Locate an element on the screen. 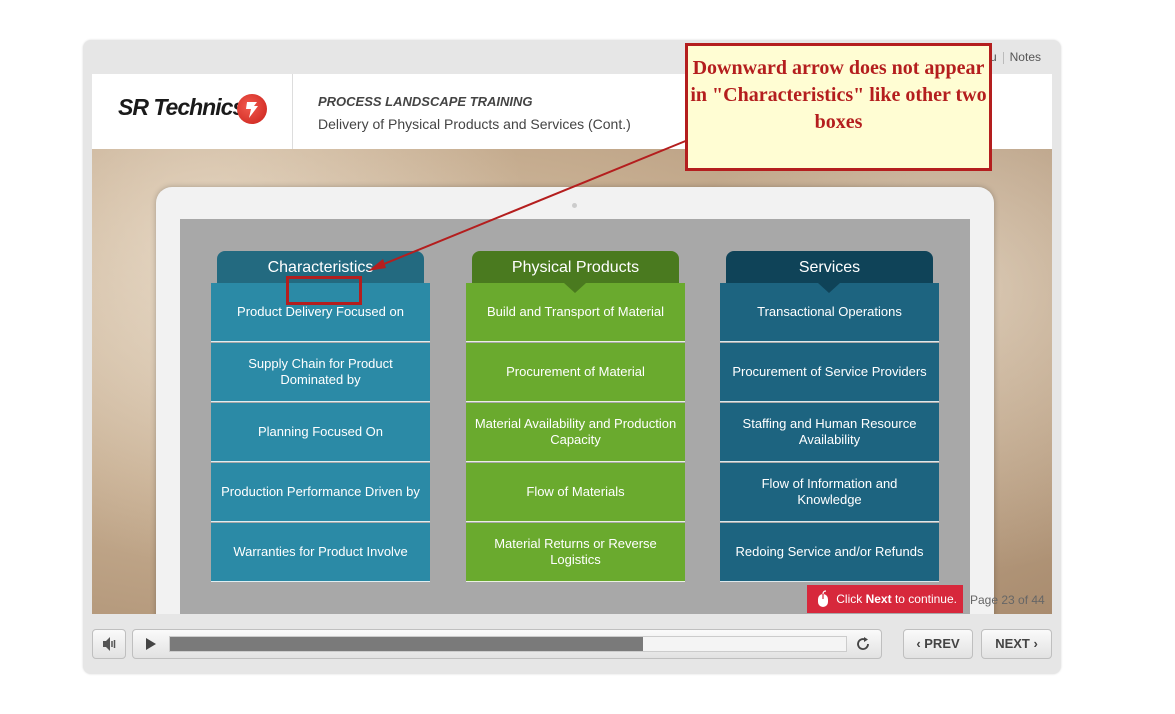  annotation-arrow is located at coordinates (528, 205).